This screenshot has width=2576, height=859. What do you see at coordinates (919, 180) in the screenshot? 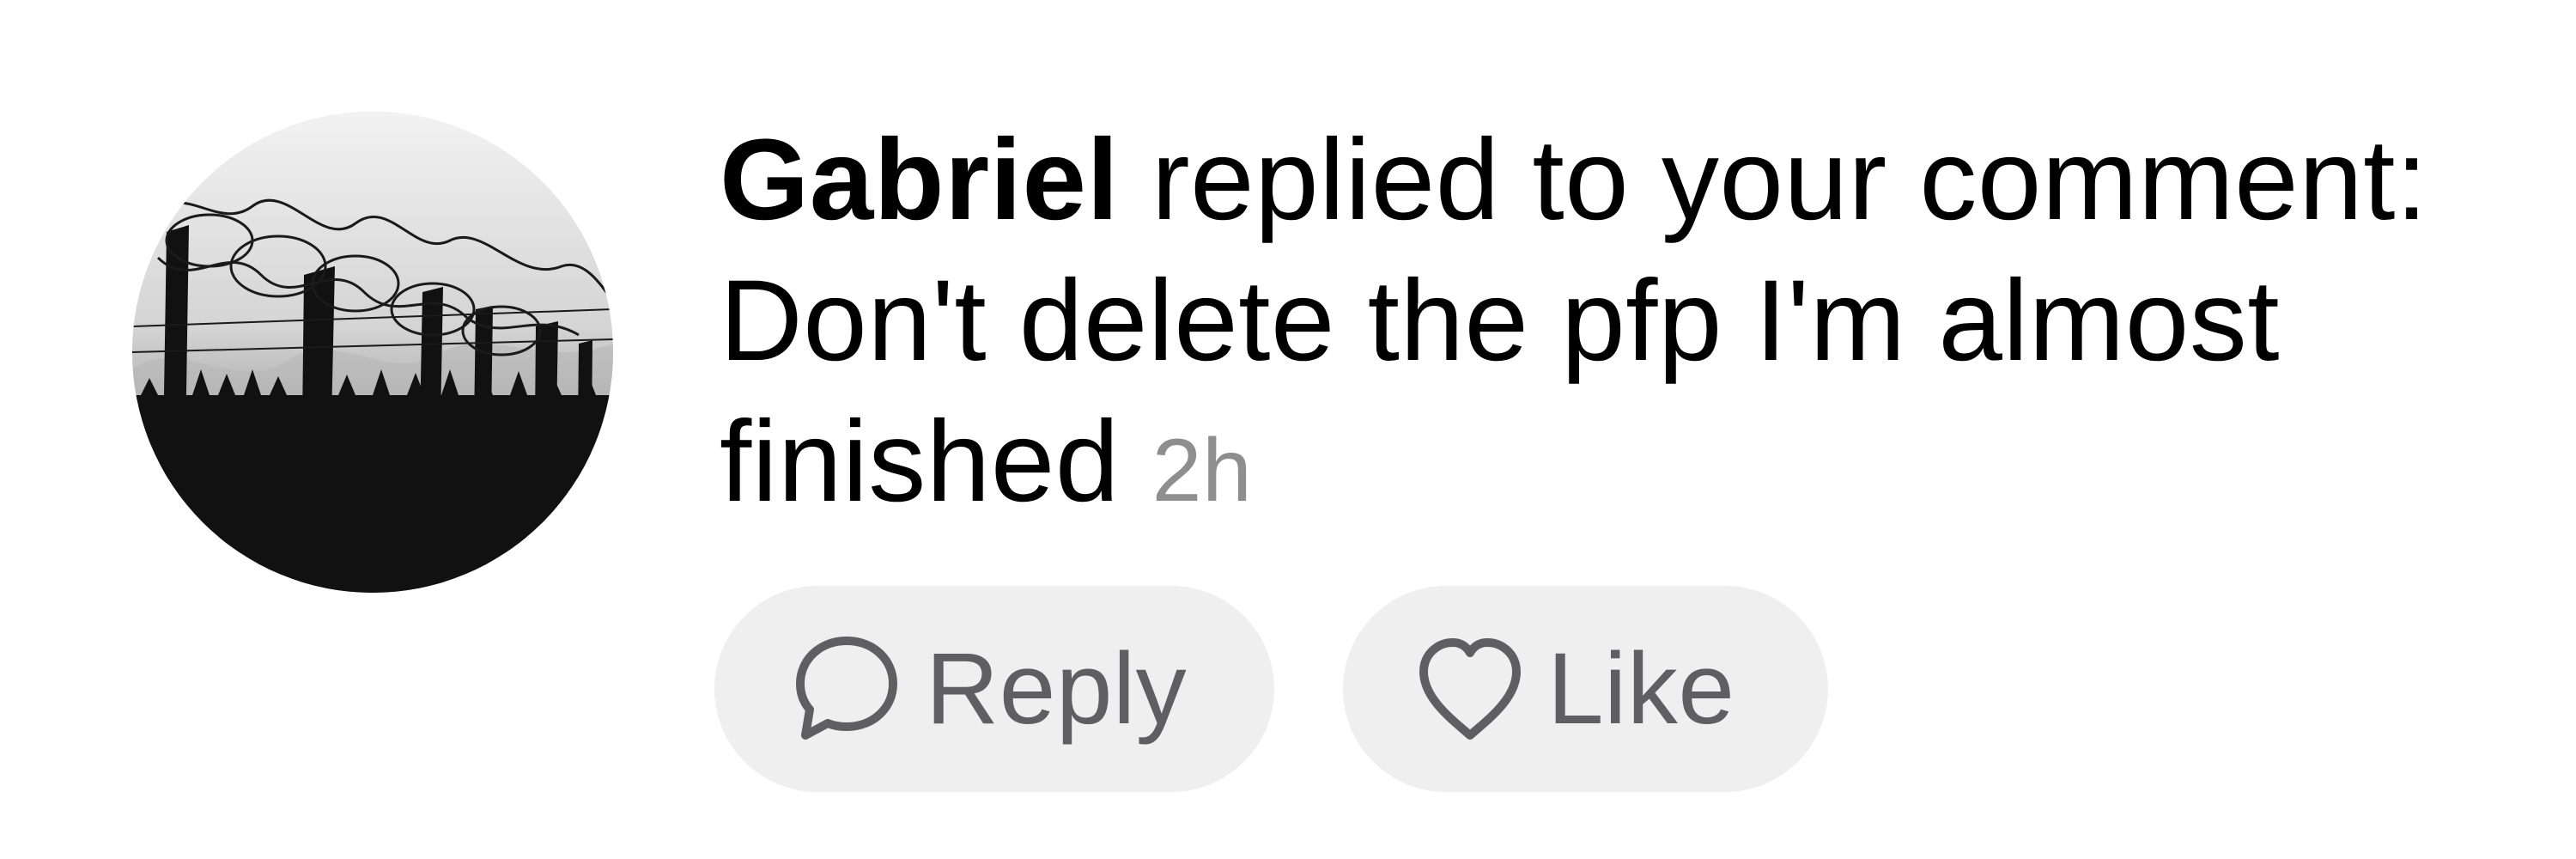
I see `username: Gabriel` at bounding box center [919, 180].